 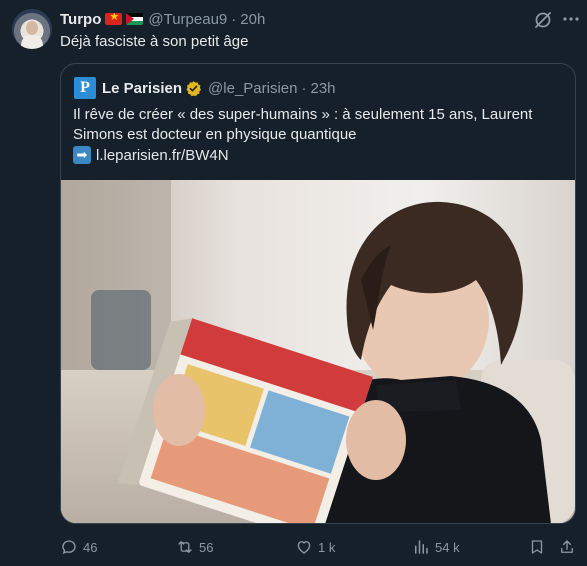 I want to click on repost-count: 56, so click(x=206, y=547).